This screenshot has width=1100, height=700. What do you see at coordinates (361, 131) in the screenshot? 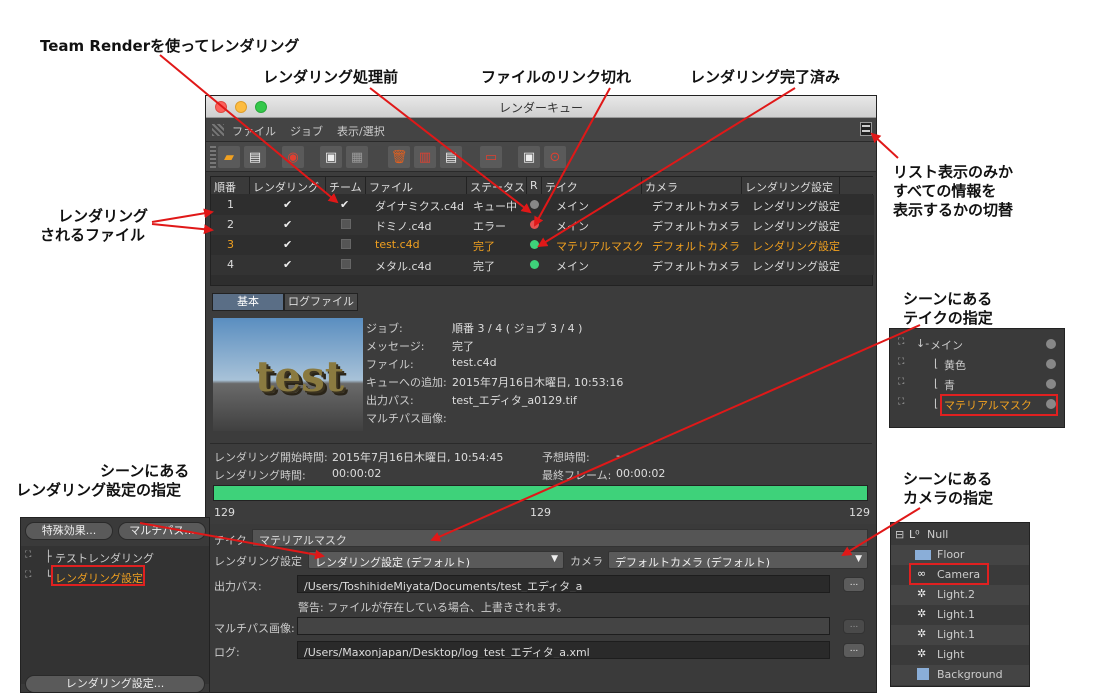
I see `menu-view-select: 表示/選択` at bounding box center [361, 131].